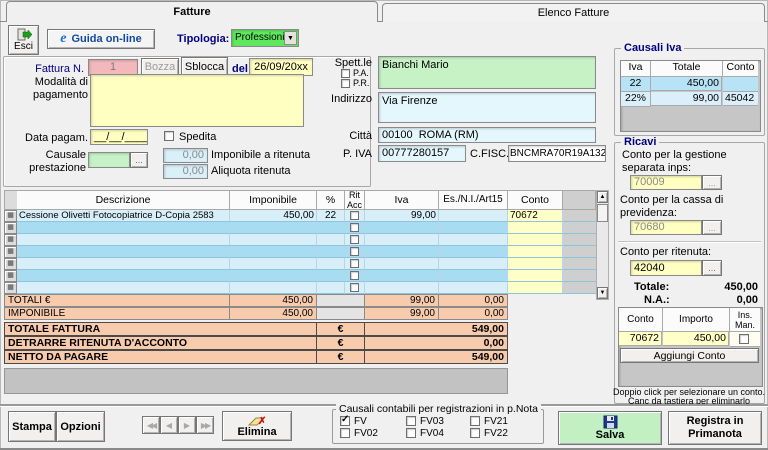 This screenshot has height=450, width=768. Describe the element at coordinates (185, 155) in the screenshot. I see `imponibile-ritenuta-field: 0,00` at that location.